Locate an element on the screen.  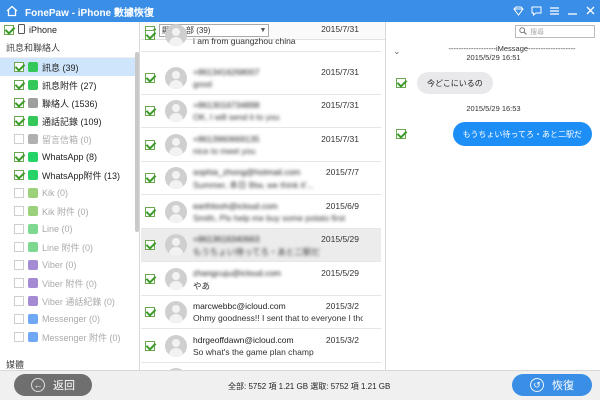
list-item: Fish2014/12/10Can you see a photo? is located at coordinates (261, 366).